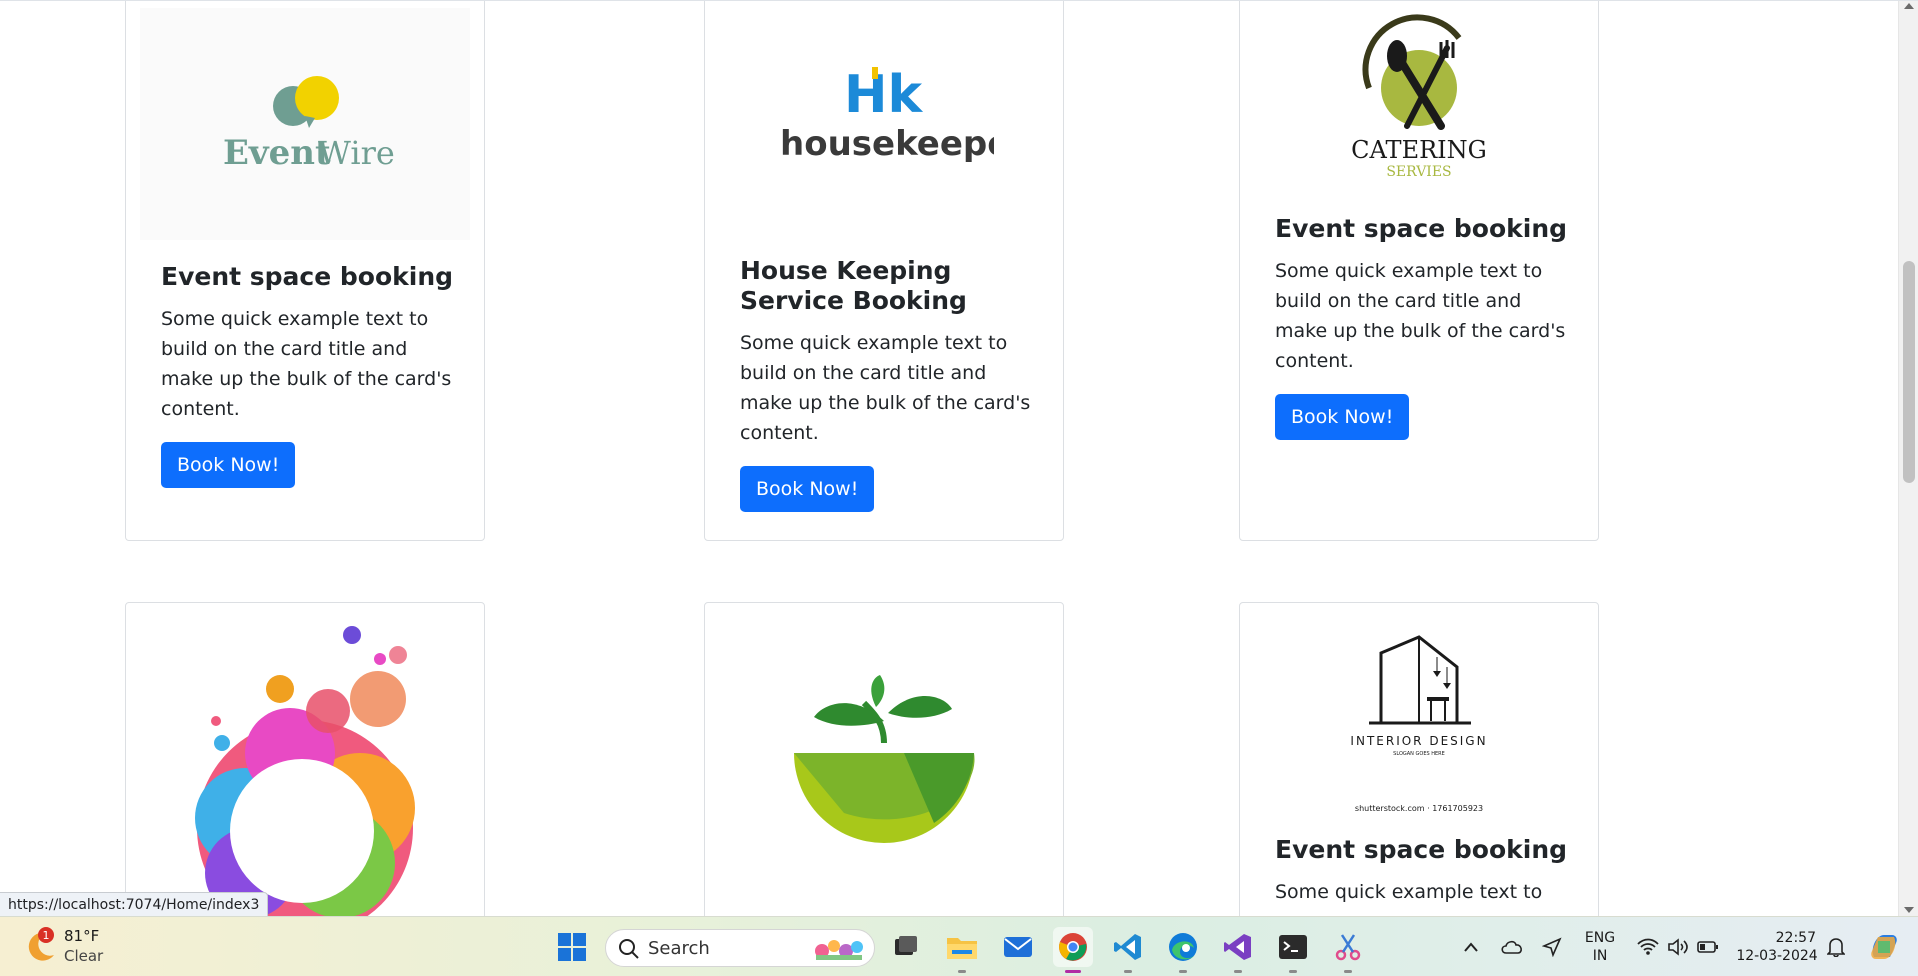 Image resolution: width=1918 pixels, height=976 pixels. What do you see at coordinates (1073, 947) in the screenshot?
I see `chrome-icon` at bounding box center [1073, 947].